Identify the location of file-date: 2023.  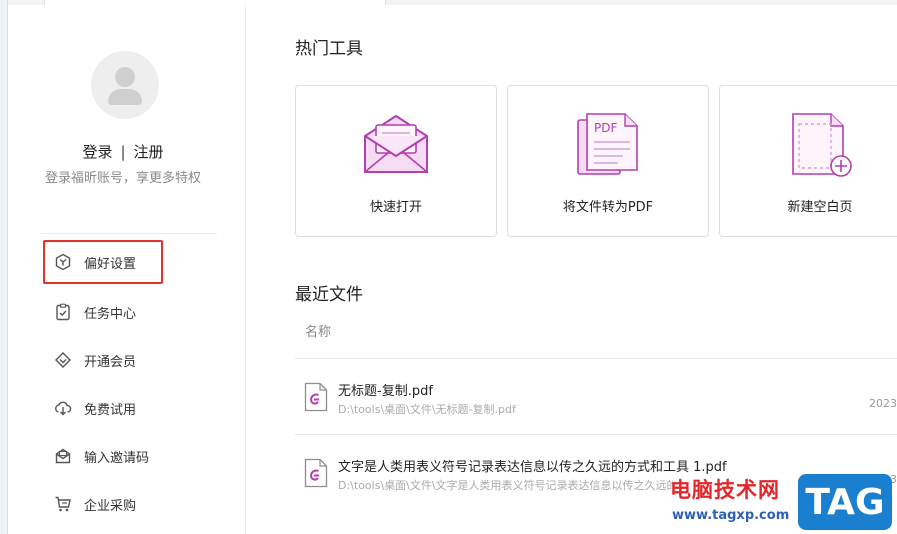
(883, 403).